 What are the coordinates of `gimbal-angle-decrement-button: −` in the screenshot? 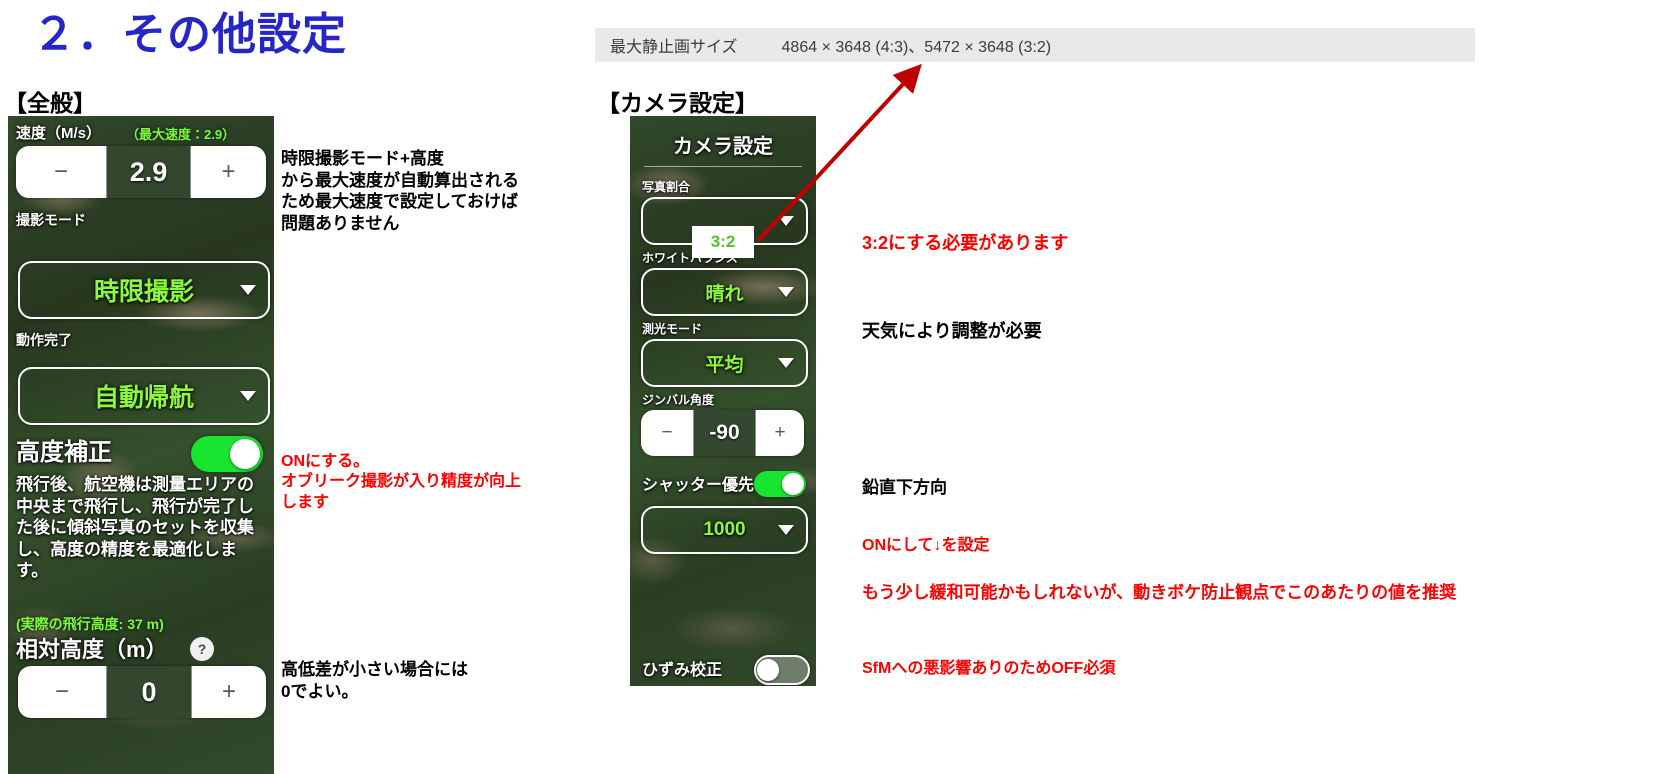 It's located at (667, 433).